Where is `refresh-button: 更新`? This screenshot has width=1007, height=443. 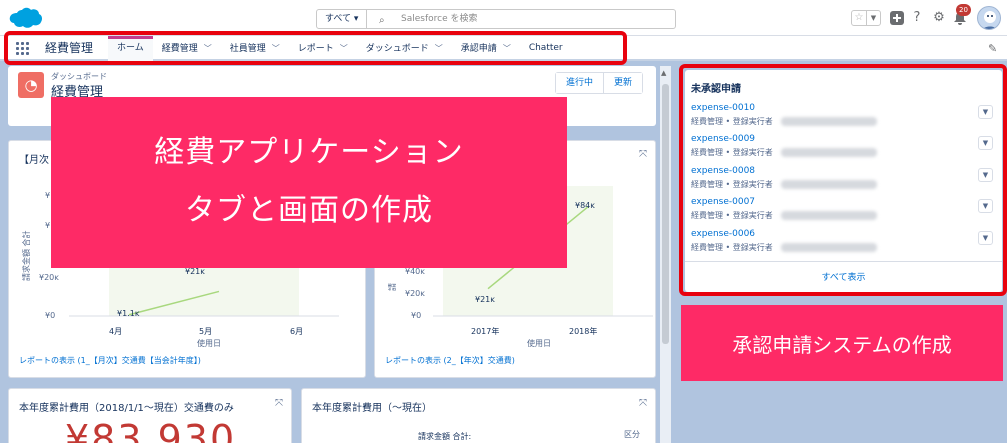 refresh-button: 更新 is located at coordinates (623, 83).